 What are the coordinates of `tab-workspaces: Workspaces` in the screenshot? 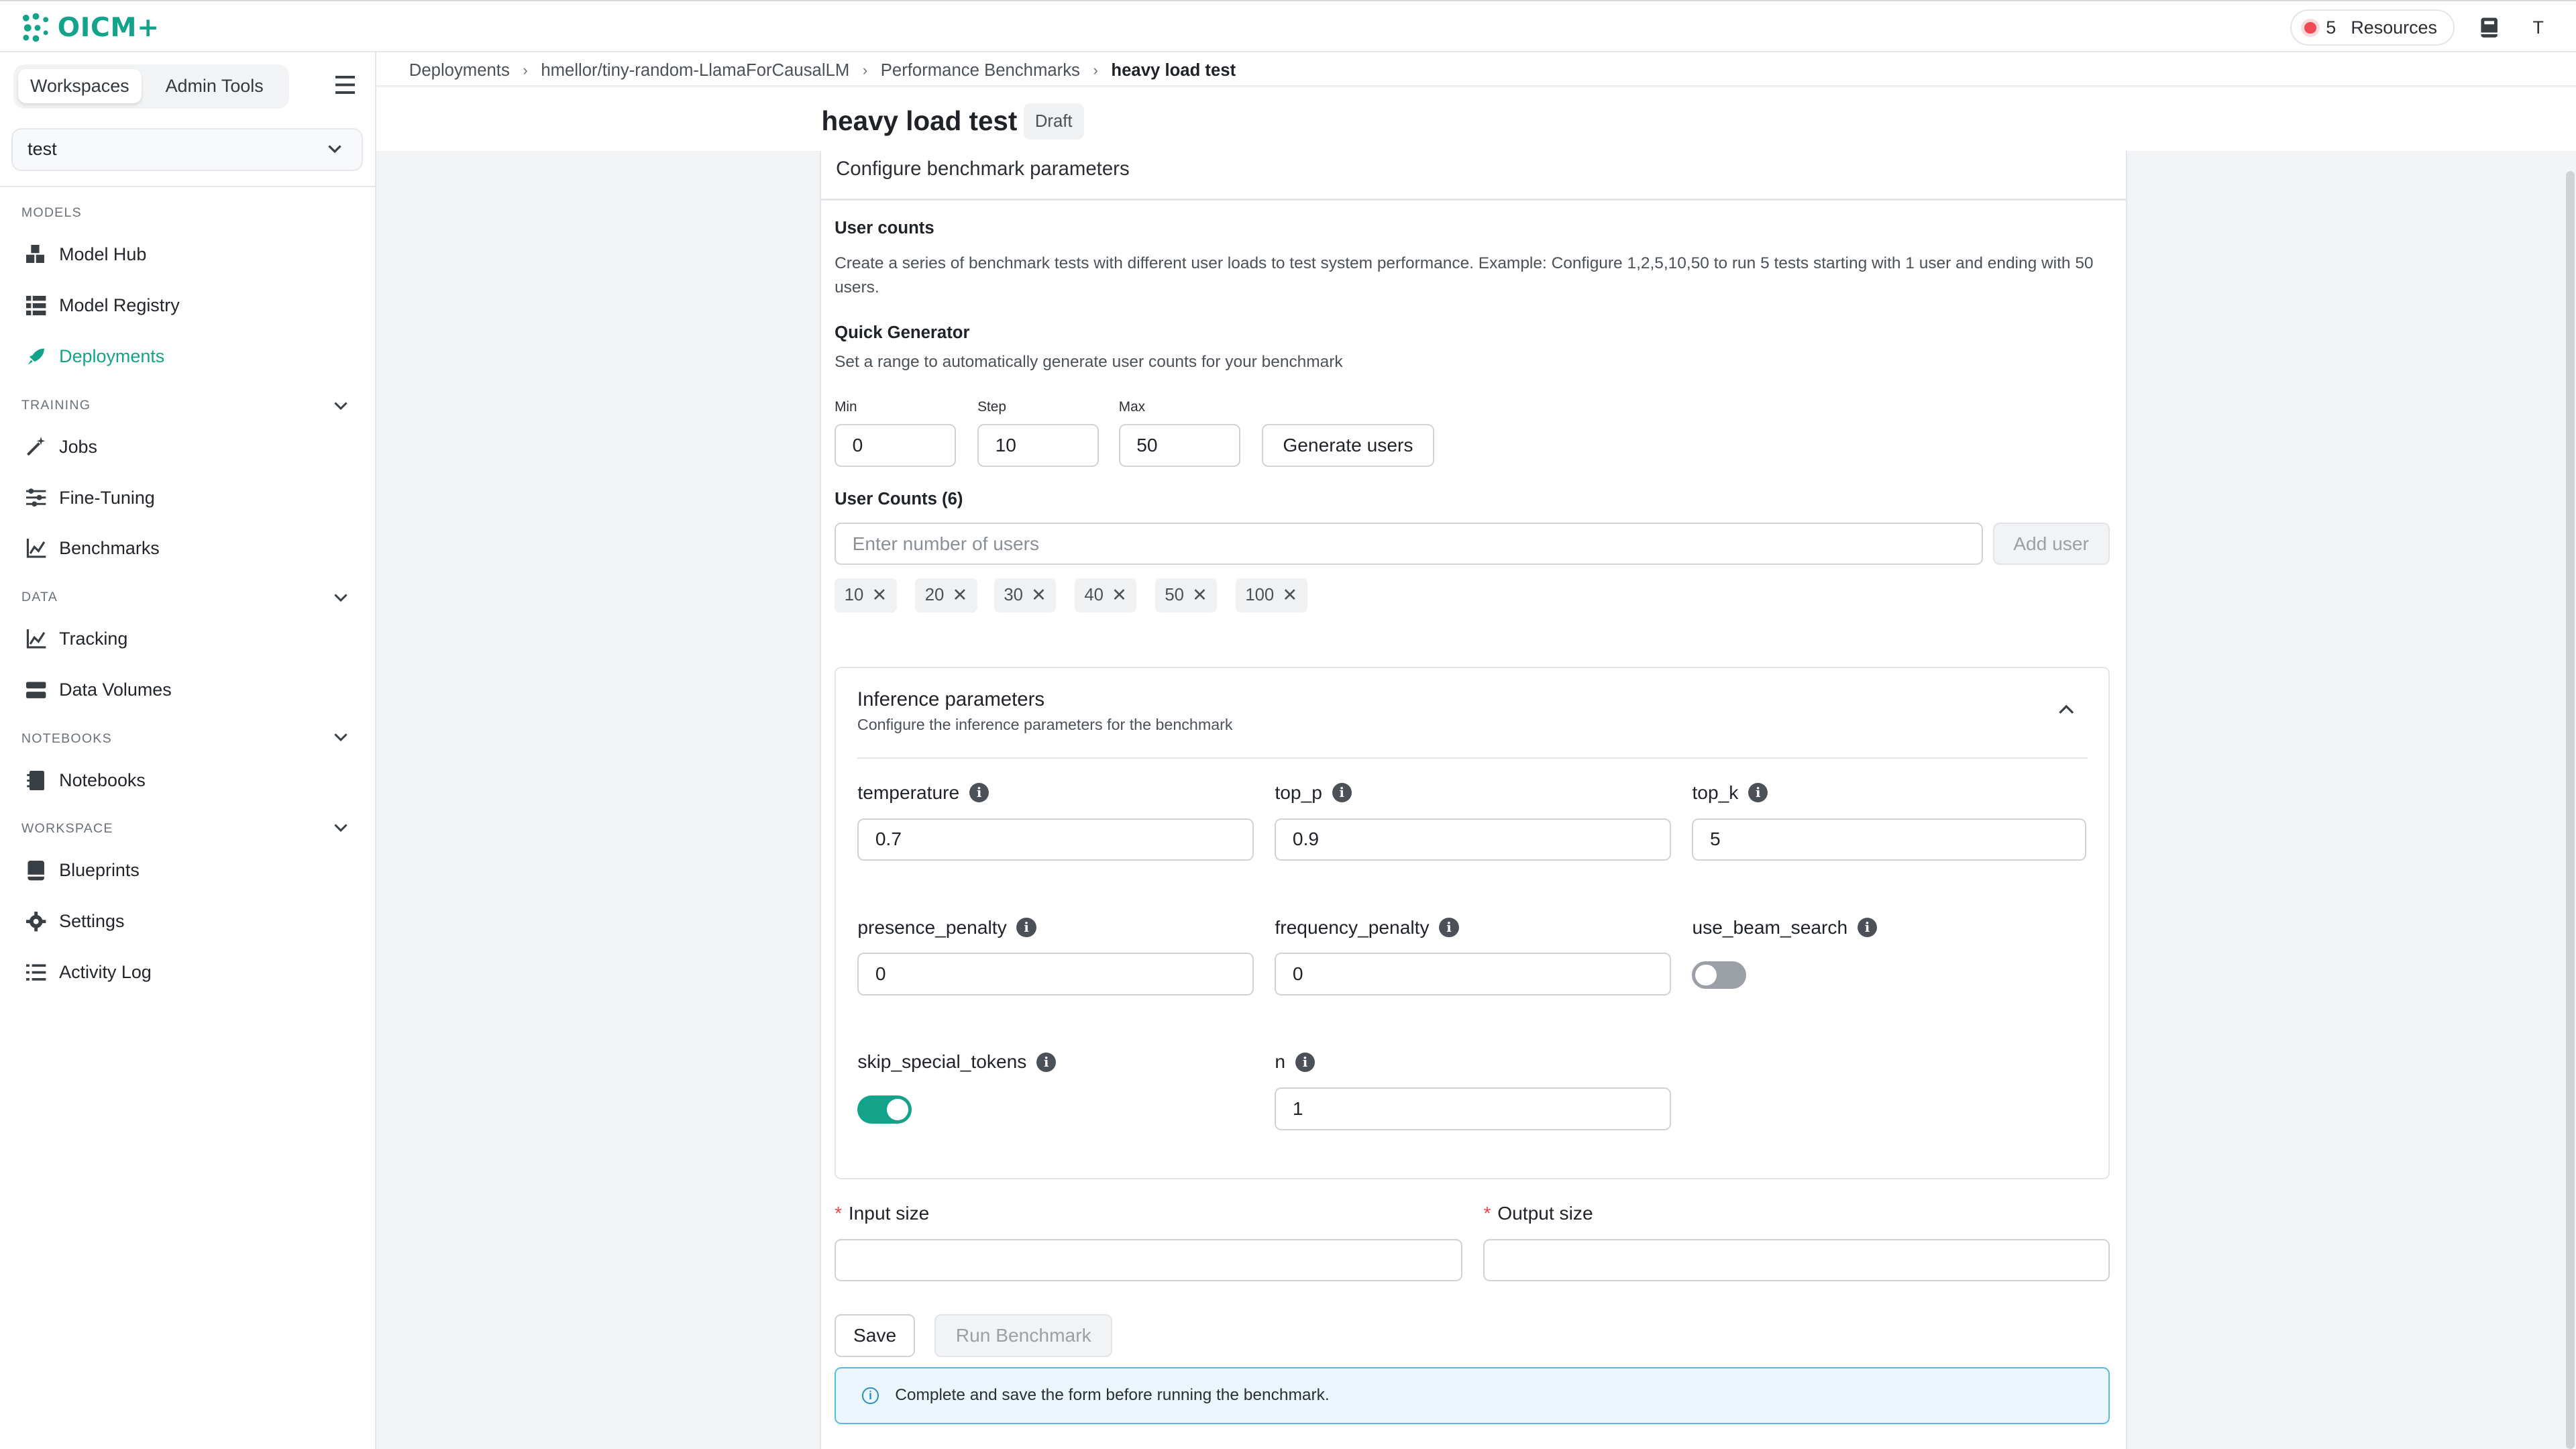 It's located at (79, 86).